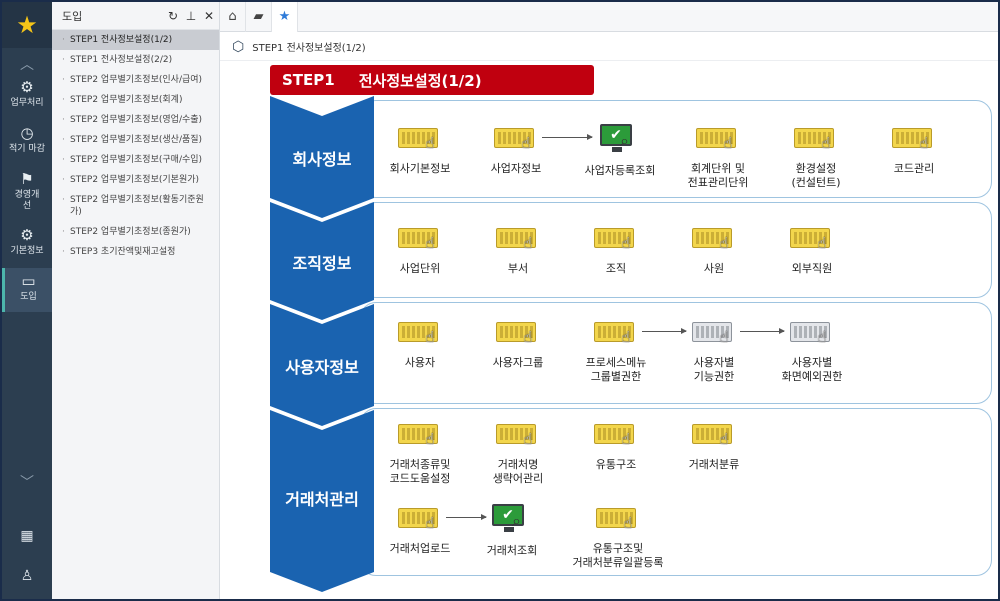 The height and width of the screenshot is (601, 1000). Describe the element at coordinates (309, 48) in the screenshot. I see `breadcrumb-text: STEP1 전사정보설정(1/2)` at that location.